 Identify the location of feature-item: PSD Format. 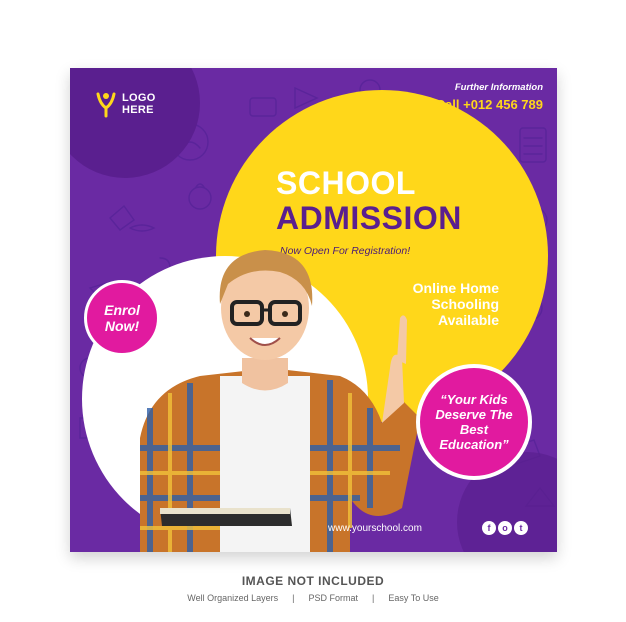
(333, 598).